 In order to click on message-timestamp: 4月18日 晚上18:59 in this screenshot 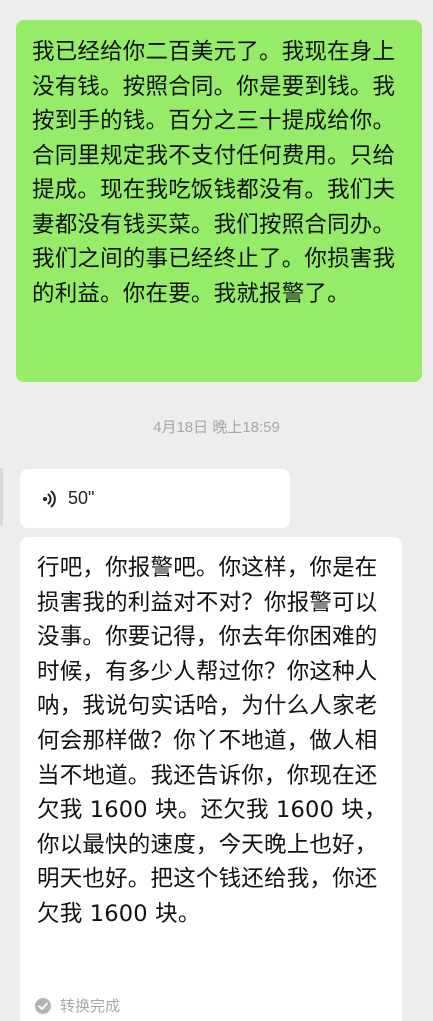, I will do `click(216, 427)`.